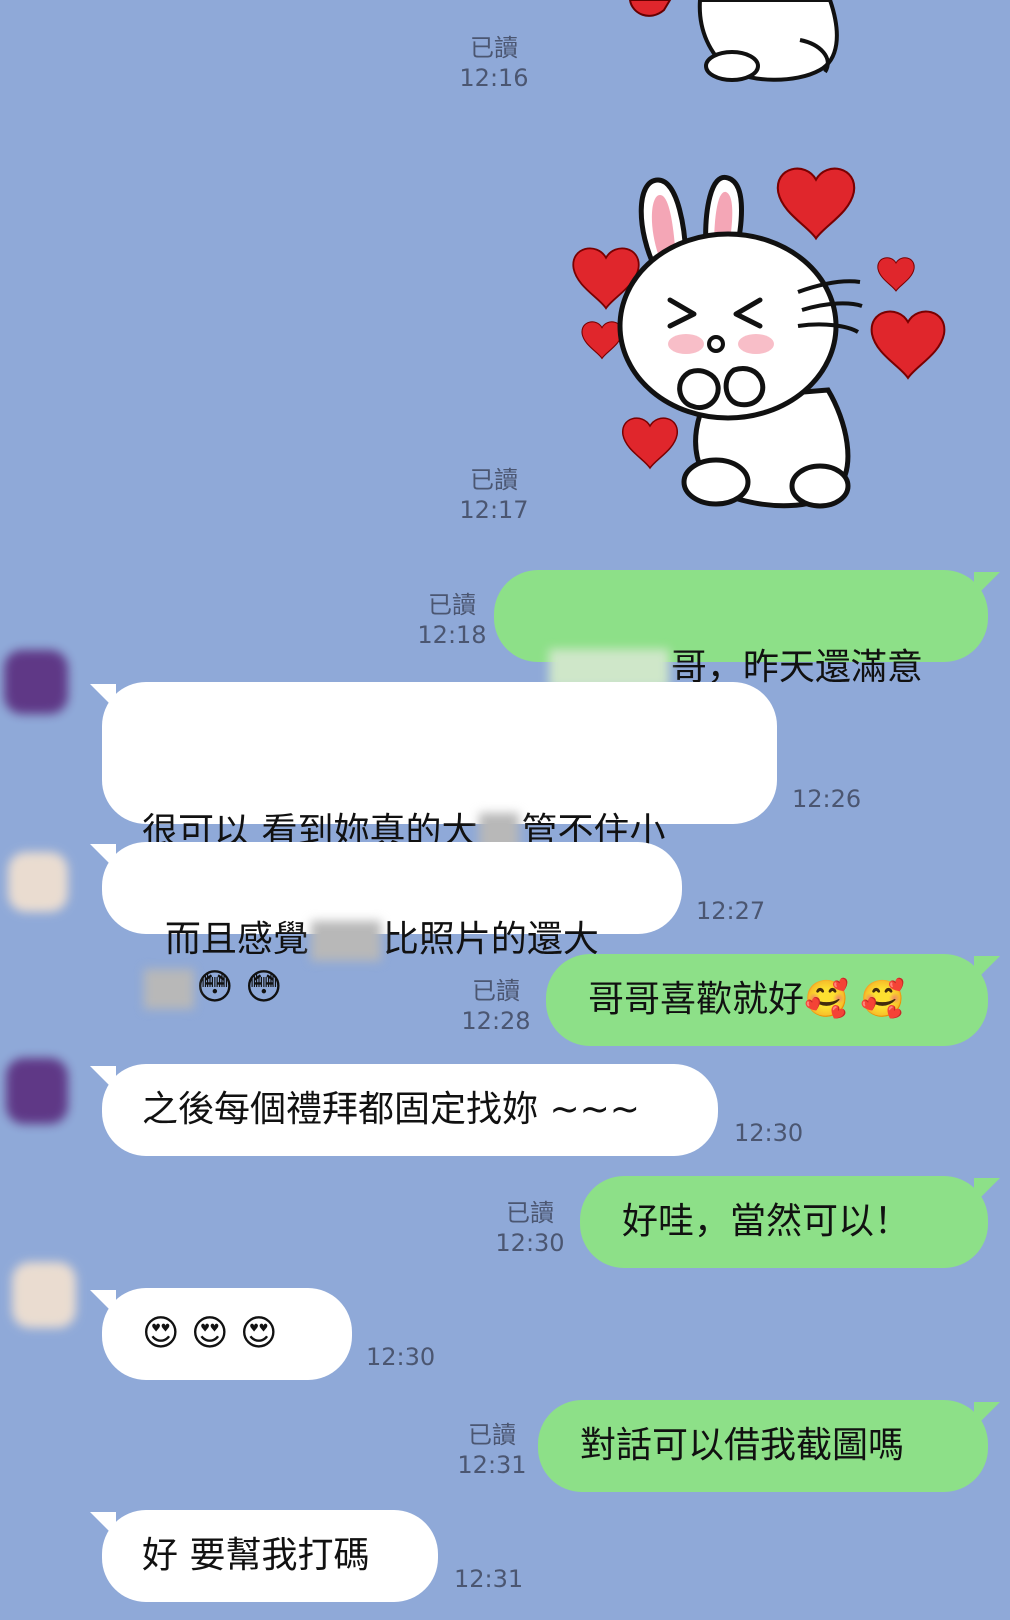  Describe the element at coordinates (766, 1221) in the screenshot. I see `message-text: 好哇，當然可以！` at that location.